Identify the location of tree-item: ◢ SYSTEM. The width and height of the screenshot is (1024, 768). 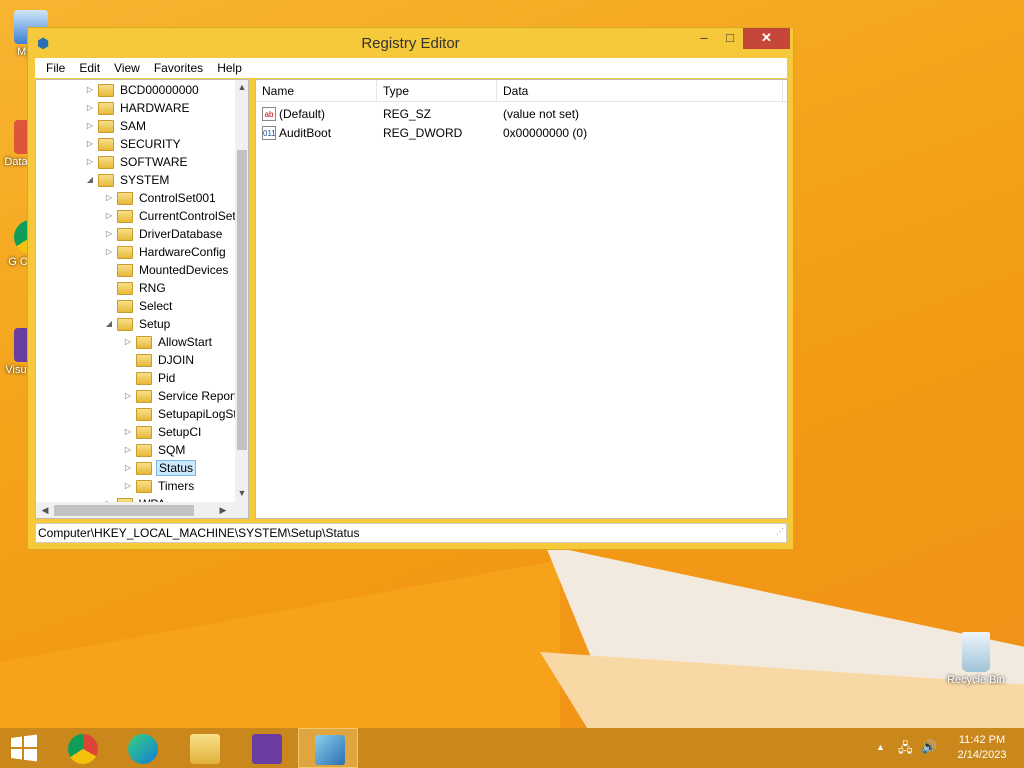
(127, 180).